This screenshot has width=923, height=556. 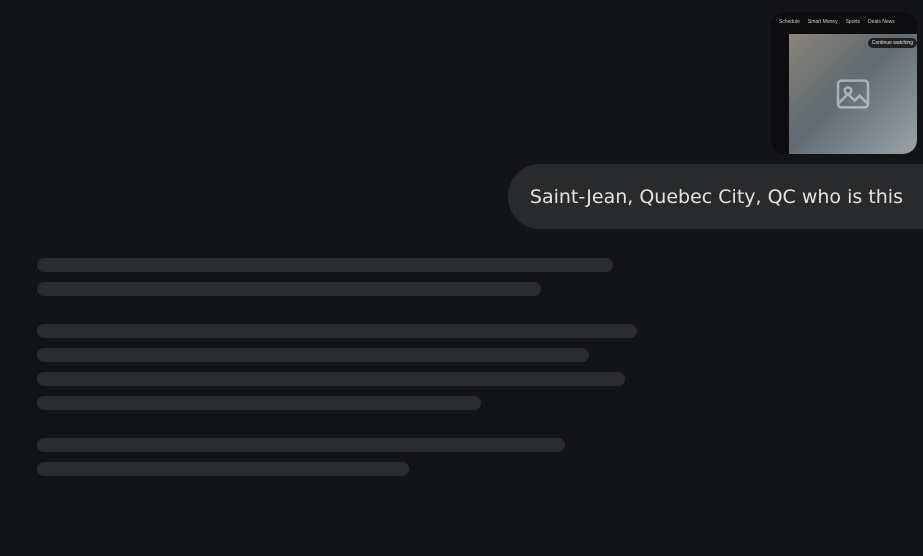 What do you see at coordinates (853, 22) in the screenshot?
I see `attachment-nav-item: Sports` at bounding box center [853, 22].